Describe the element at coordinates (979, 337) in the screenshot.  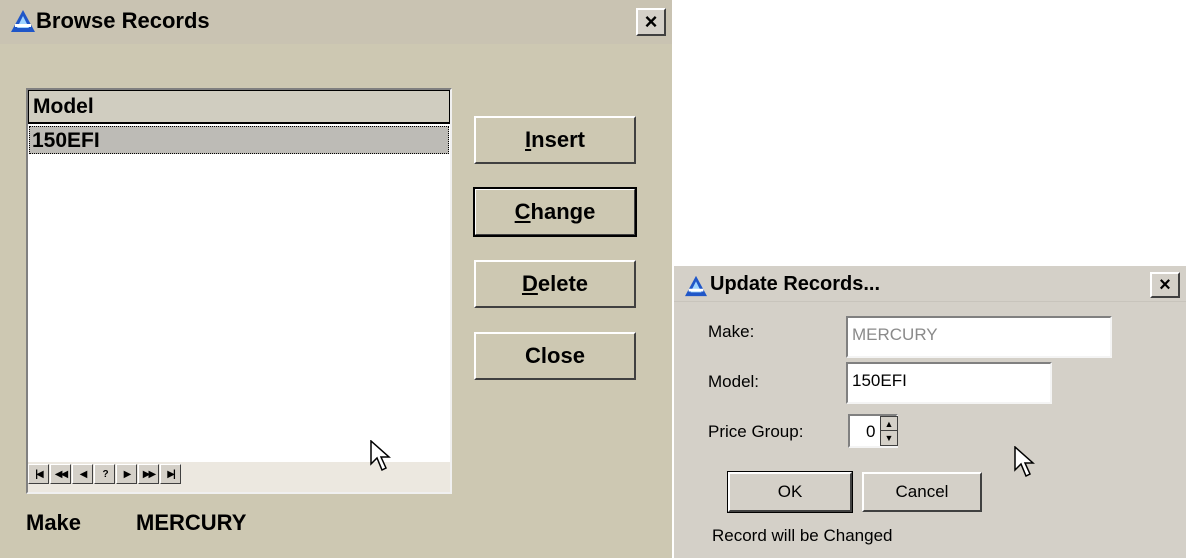
I see `make-field: MERCURY` at that location.